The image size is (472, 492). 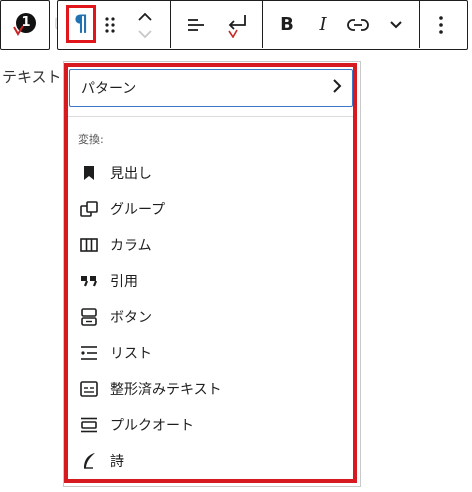 I want to click on buttons-icon, so click(x=89, y=317).